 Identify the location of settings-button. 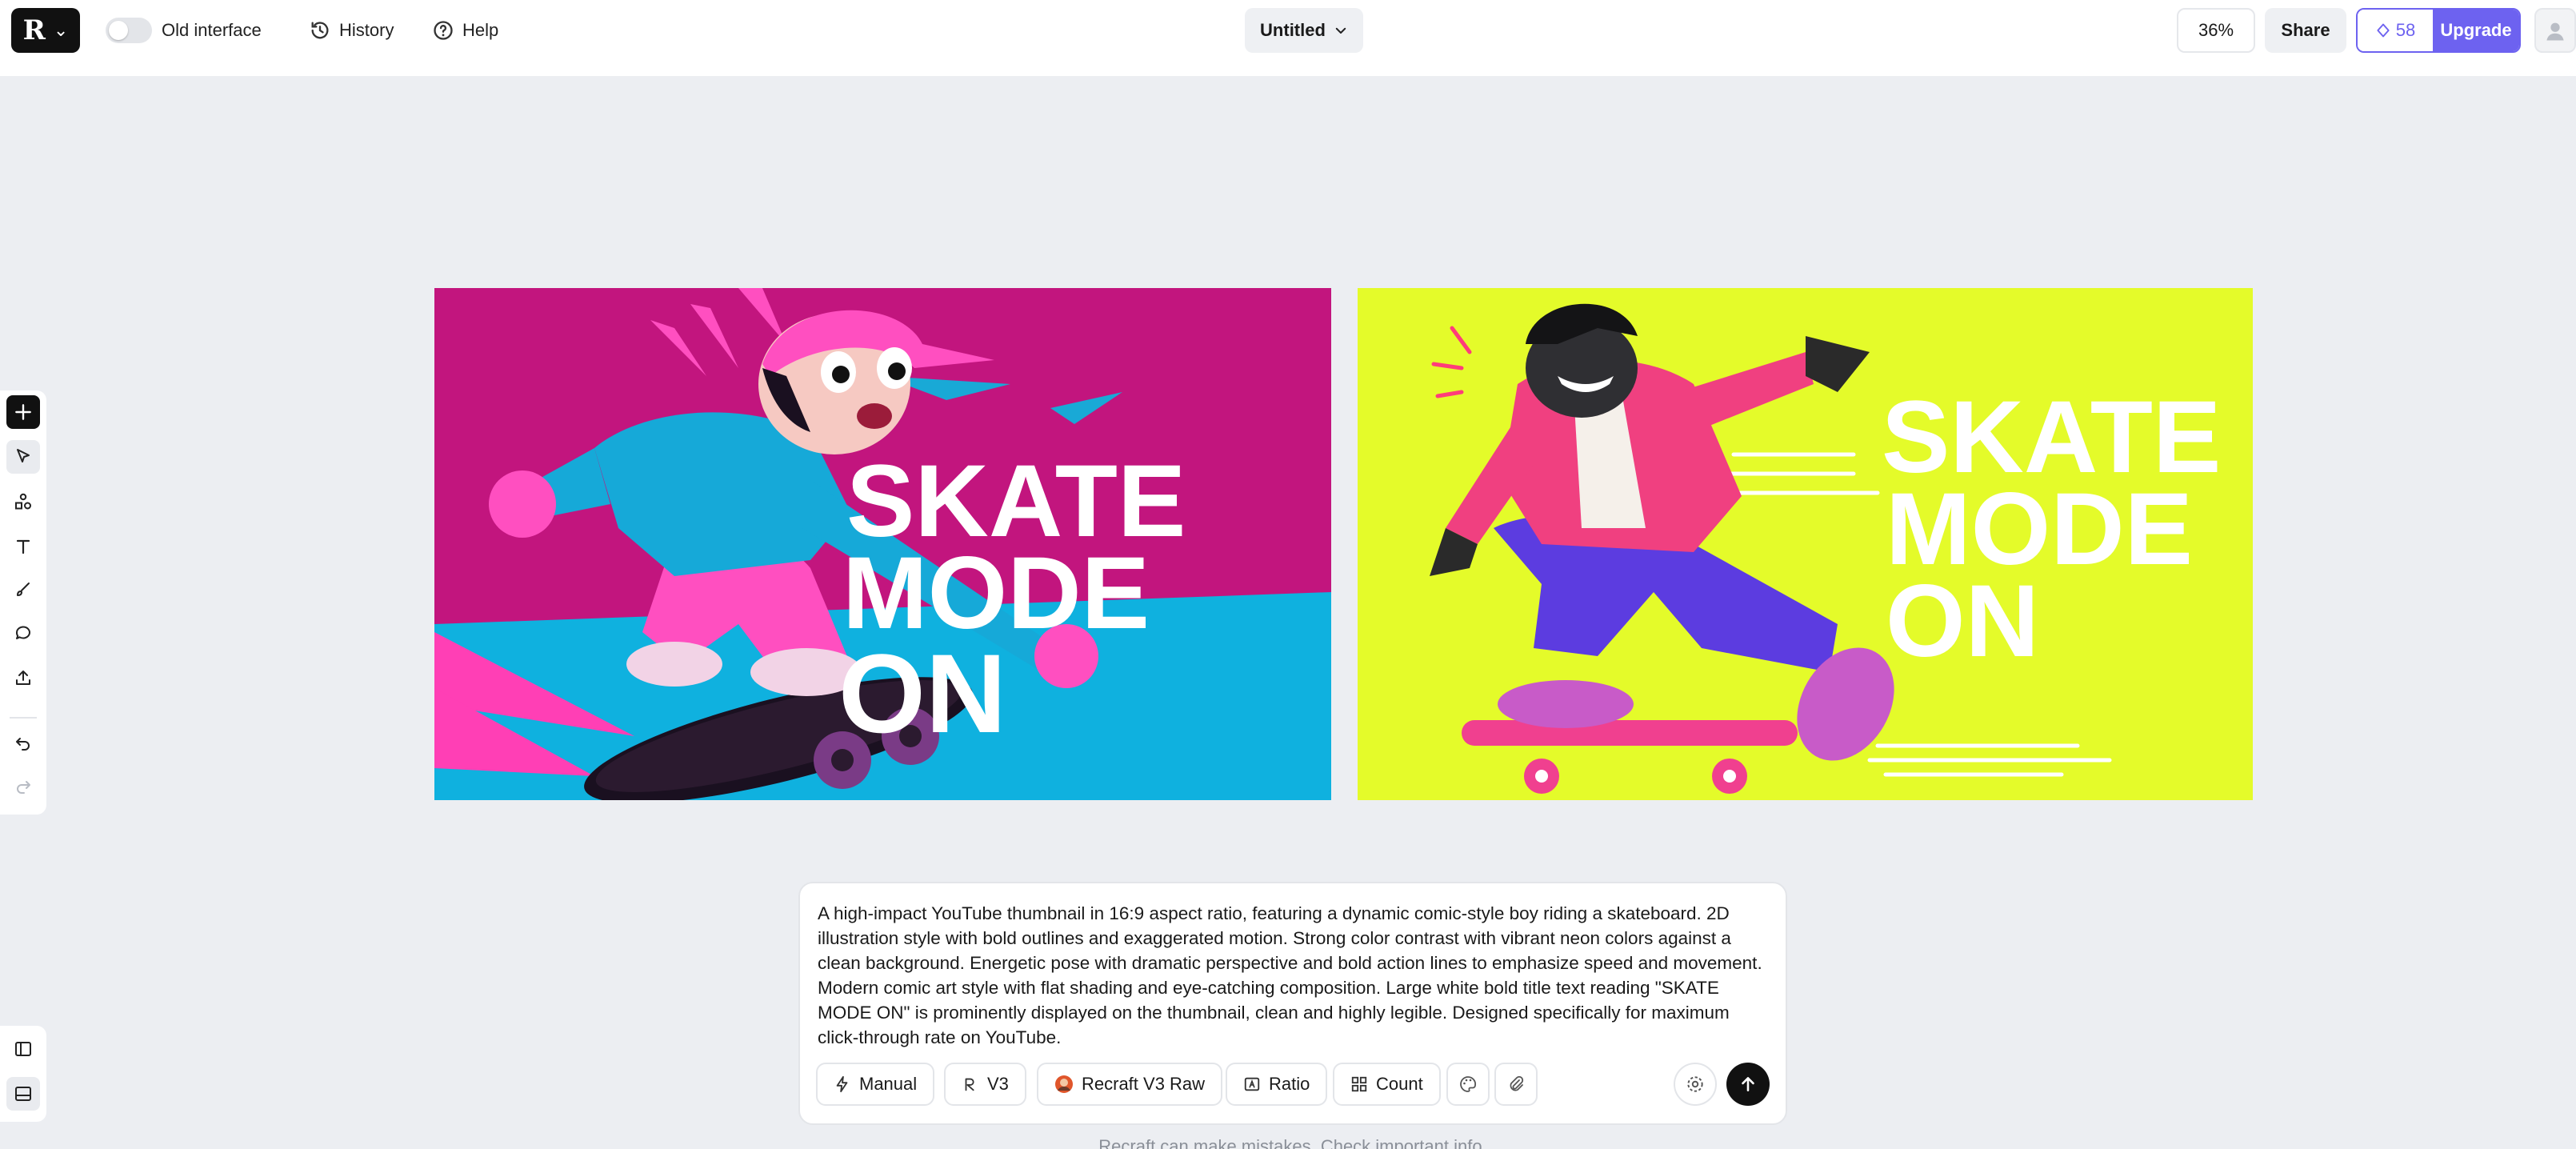
(1695, 1084).